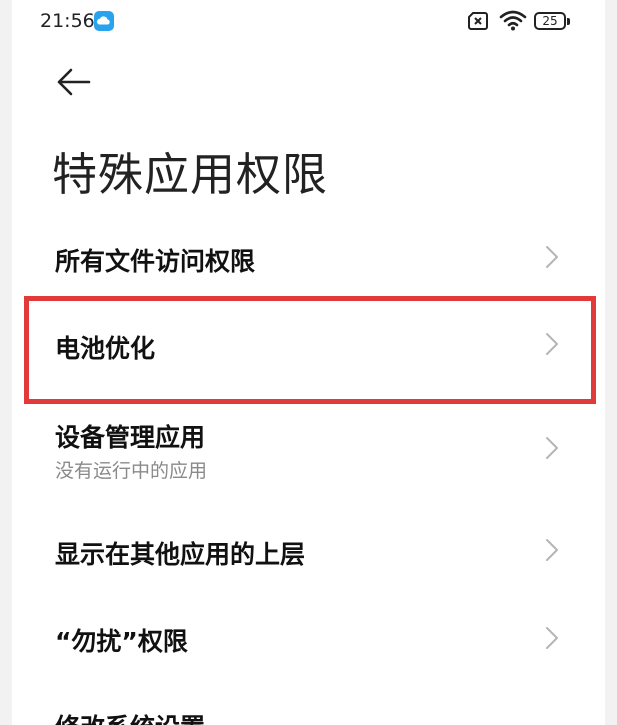 This screenshot has width=617, height=725. I want to click on back-button, so click(74, 82).